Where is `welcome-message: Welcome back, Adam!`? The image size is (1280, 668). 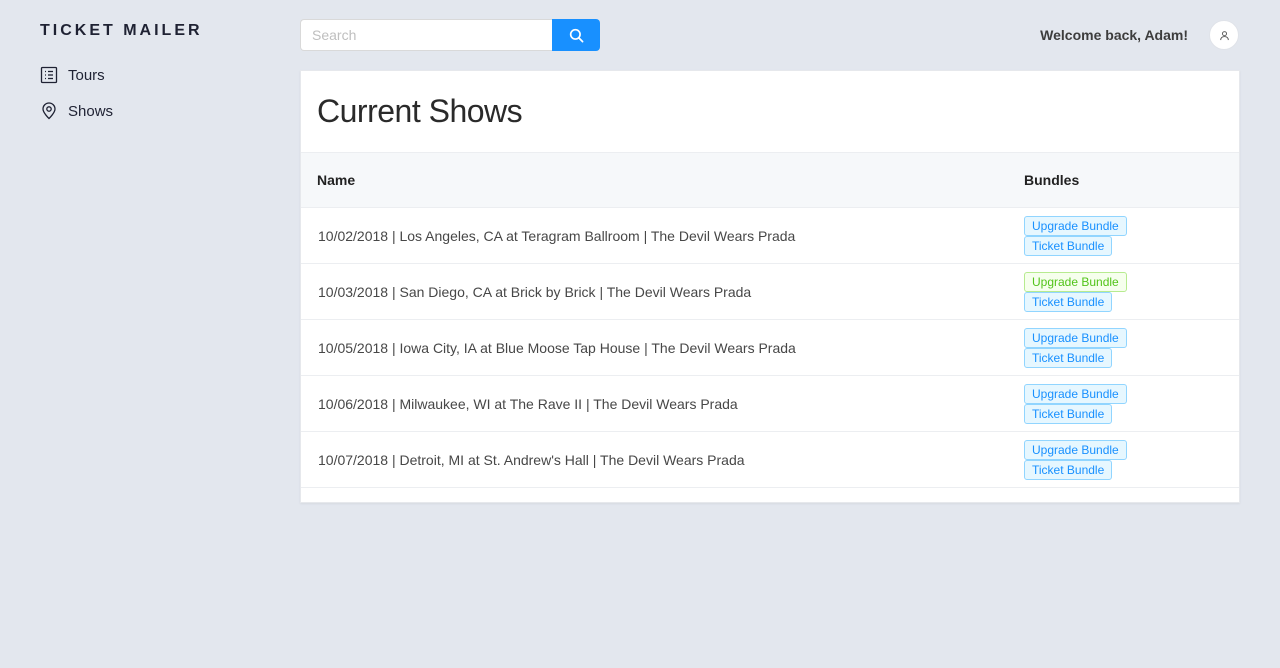
welcome-message: Welcome back, Adam! is located at coordinates (1114, 35).